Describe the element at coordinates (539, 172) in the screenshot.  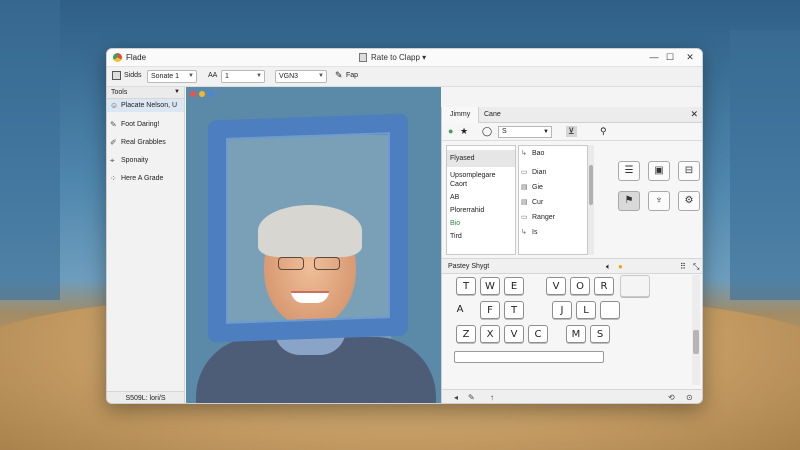
I see `list-item-label: Dian` at that location.